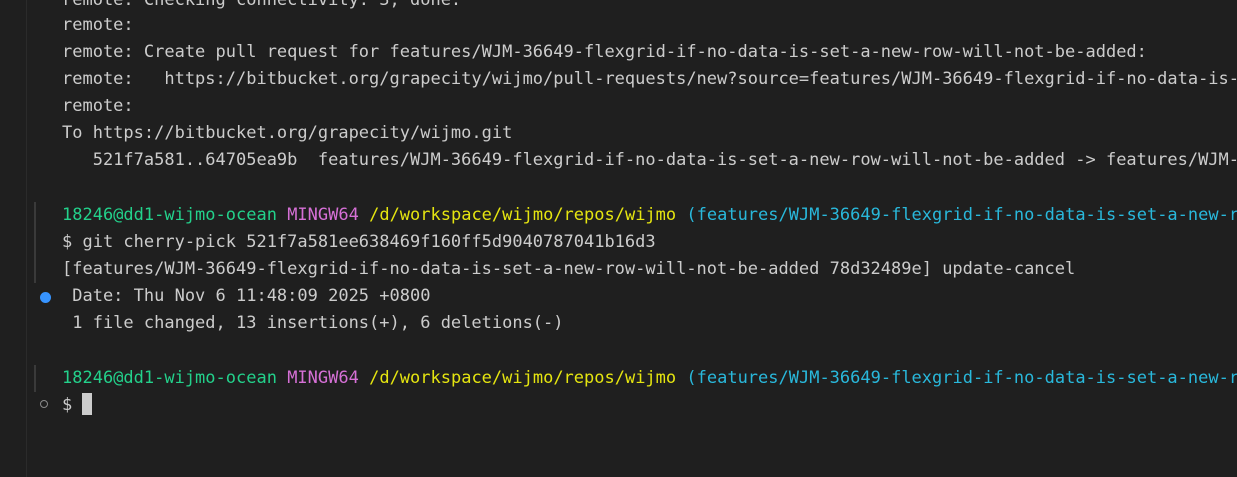 The image size is (1237, 477). Describe the element at coordinates (246, 296) in the screenshot. I see `output-line: Date: Thu Nov 6 11:48:09 2025 +0800` at that location.